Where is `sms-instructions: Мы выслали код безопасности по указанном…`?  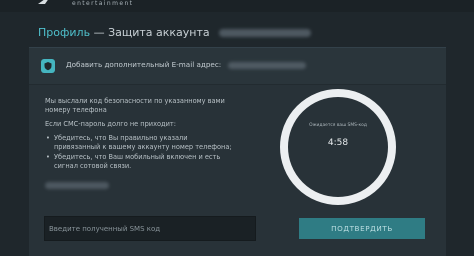 sms-instructions: Мы выслали код безопасности по указанном… is located at coordinates (140, 134).